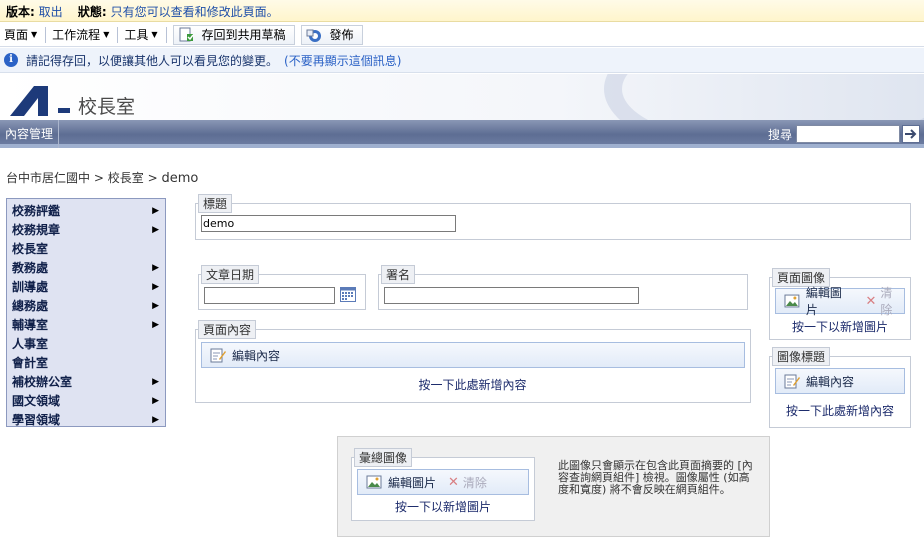 Image resolution: width=924 pixels, height=545 pixels. What do you see at coordinates (180, 178) in the screenshot?
I see `breadcrumb-current: demo` at bounding box center [180, 178].